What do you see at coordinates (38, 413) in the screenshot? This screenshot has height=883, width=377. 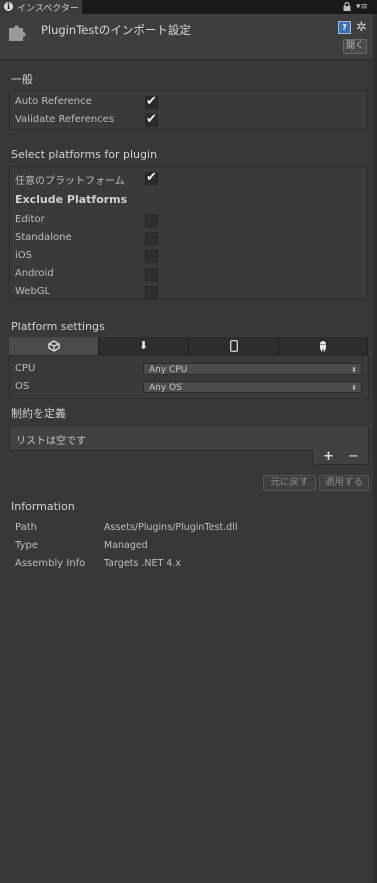 I see `constraints-heading: 制約を定義` at bounding box center [38, 413].